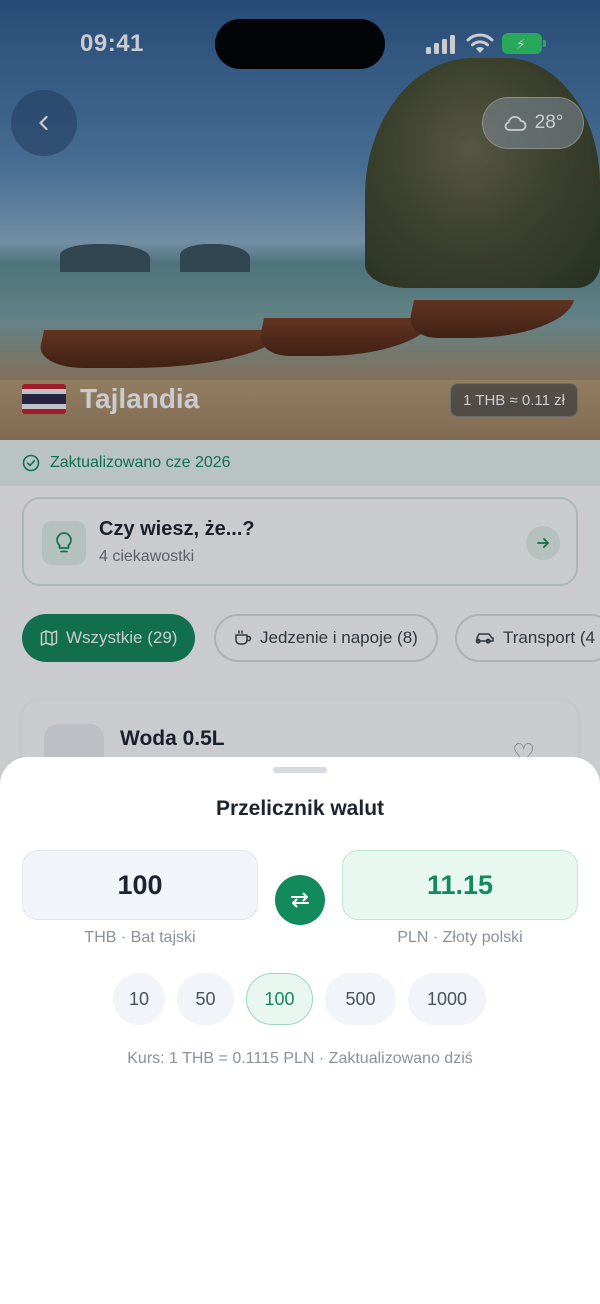  Describe the element at coordinates (460, 937) in the screenshot. I see `to-currency-label: PLN · Złoty polski` at that location.